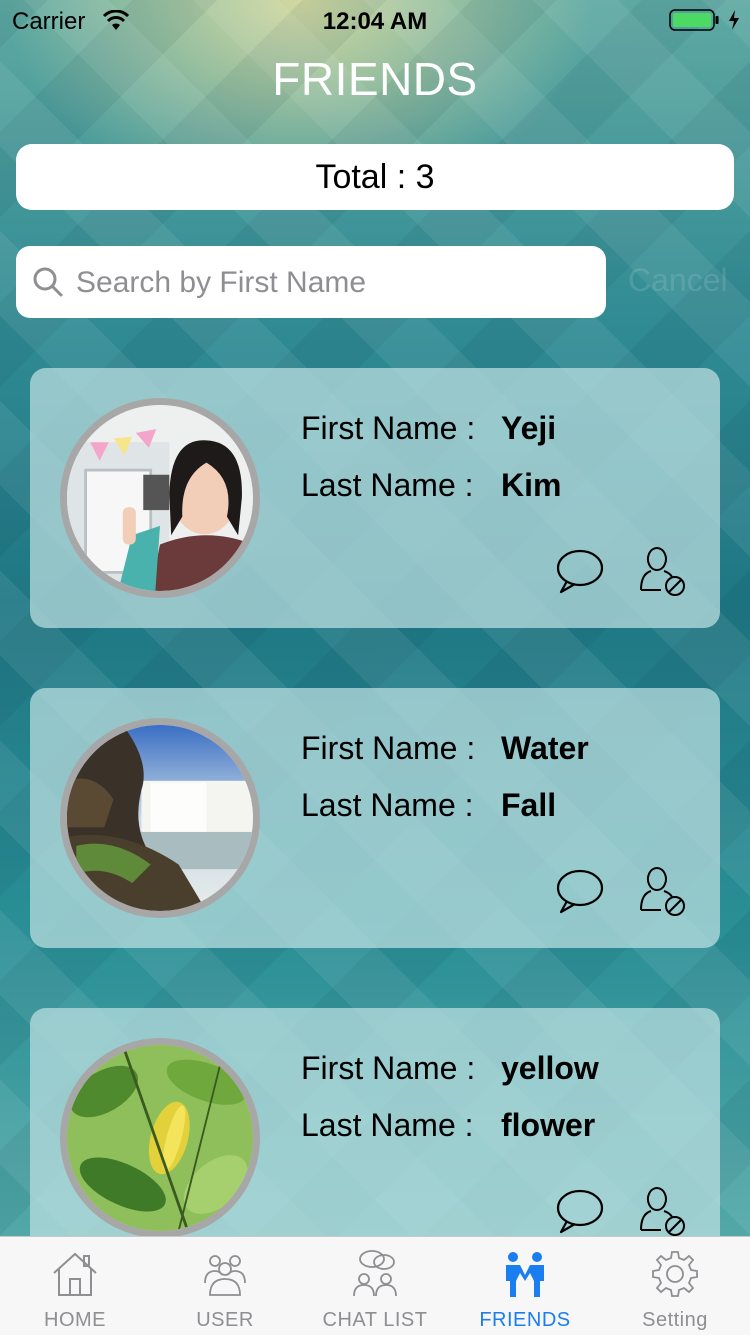 Image resolution: width=750 pixels, height=1335 pixels. Describe the element at coordinates (675, 1320) in the screenshot. I see `tab-label: Setting` at that location.